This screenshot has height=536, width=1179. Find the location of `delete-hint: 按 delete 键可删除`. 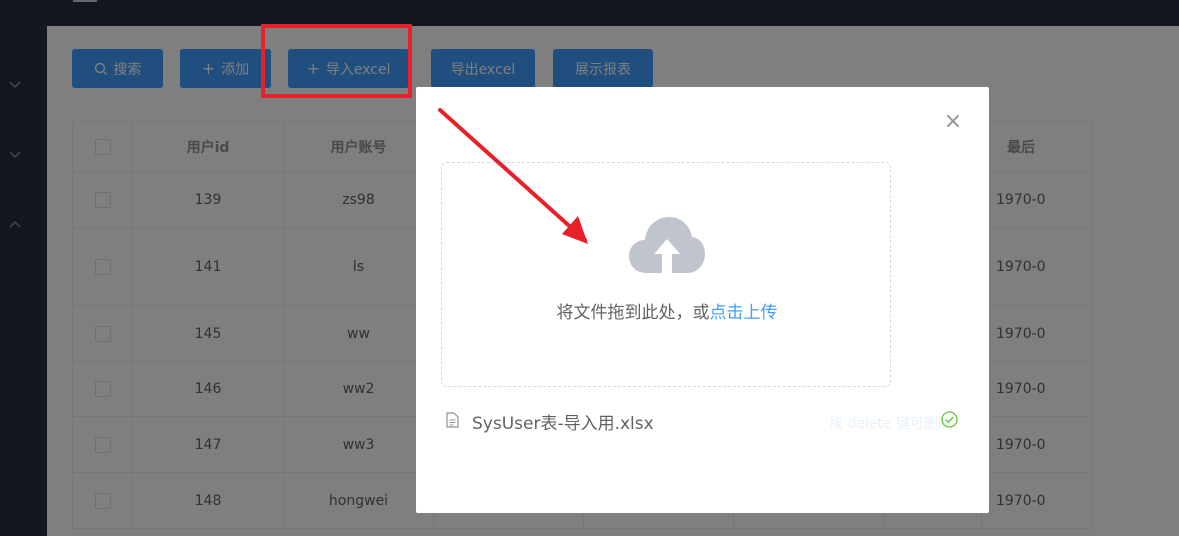

delete-hint: 按 delete 键可删除 is located at coordinates (891, 424).